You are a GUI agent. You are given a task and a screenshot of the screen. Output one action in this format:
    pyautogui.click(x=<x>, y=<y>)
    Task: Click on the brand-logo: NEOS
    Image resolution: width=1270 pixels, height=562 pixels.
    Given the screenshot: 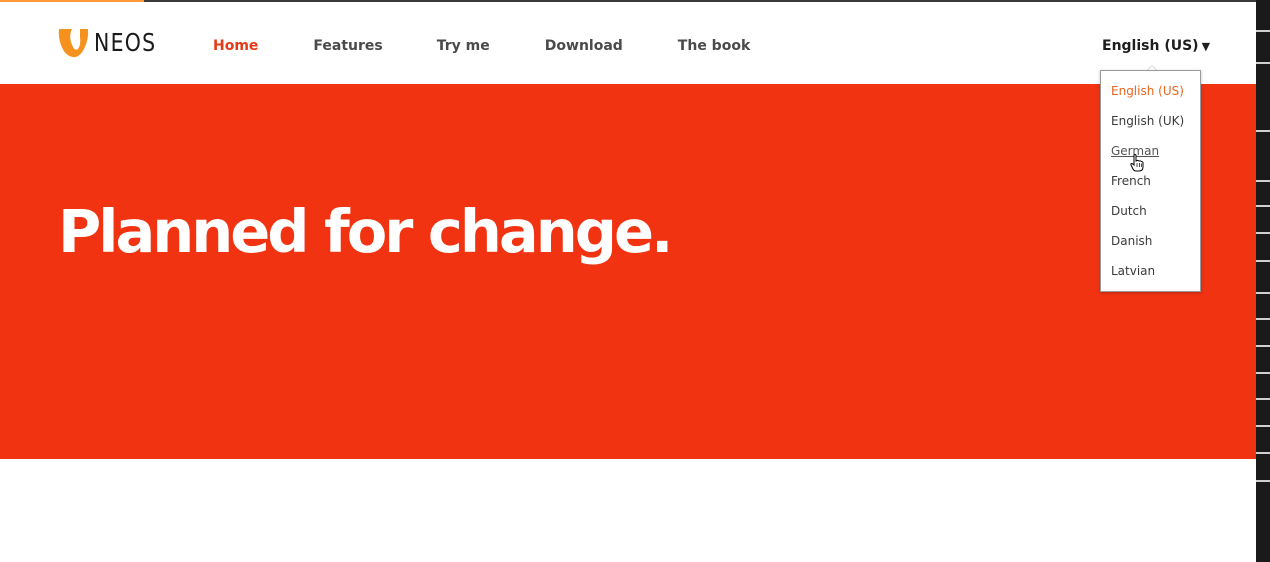 What is the action you would take?
    pyautogui.click(x=113, y=42)
    